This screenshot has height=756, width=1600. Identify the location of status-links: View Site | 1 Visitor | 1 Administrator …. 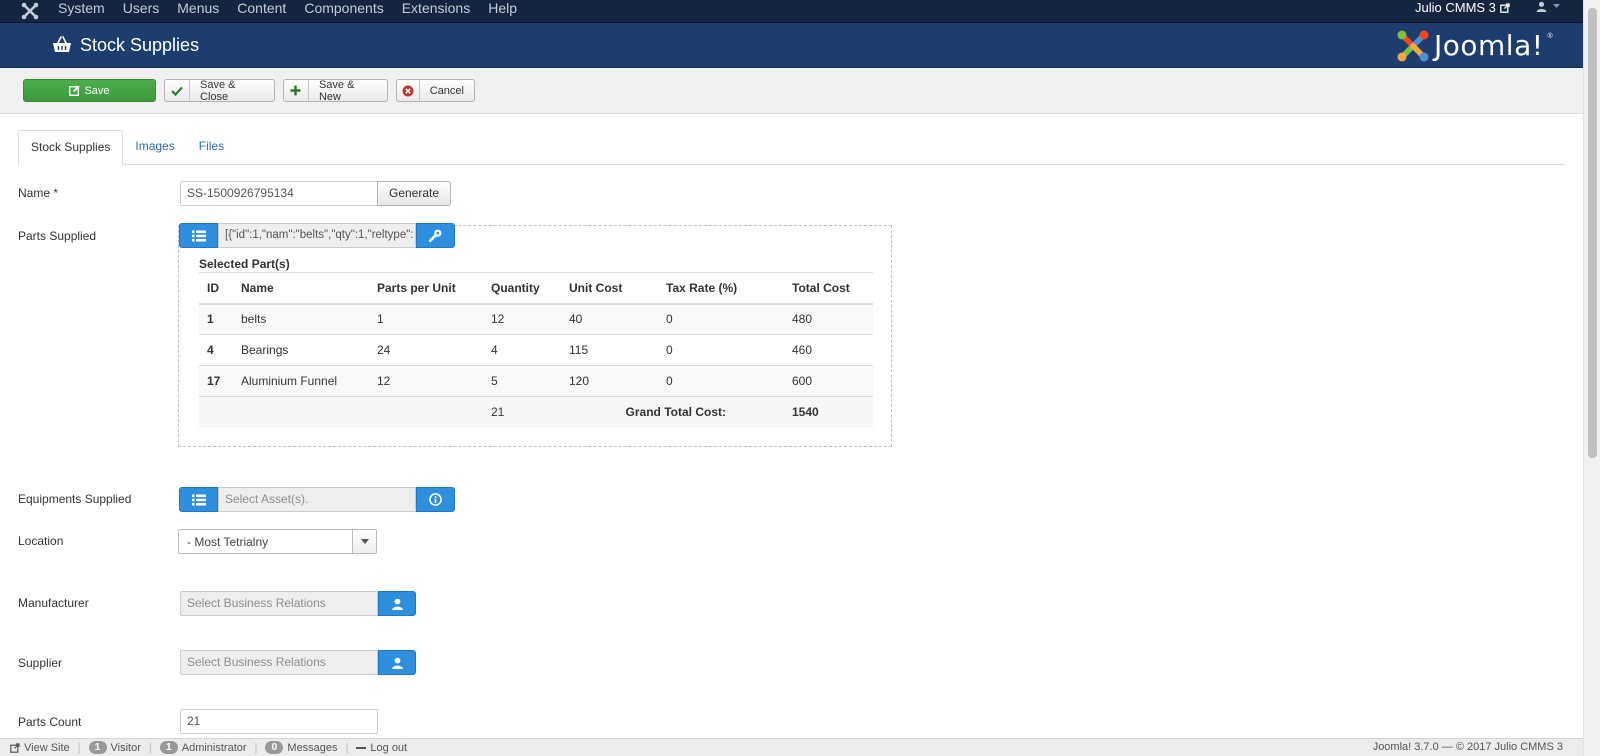
(208, 747).